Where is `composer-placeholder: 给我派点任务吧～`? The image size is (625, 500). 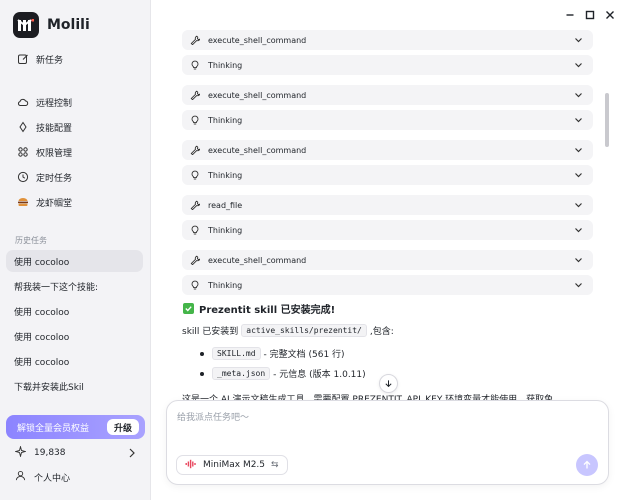
composer-placeholder: 给我派点任务吧～ is located at coordinates (213, 416).